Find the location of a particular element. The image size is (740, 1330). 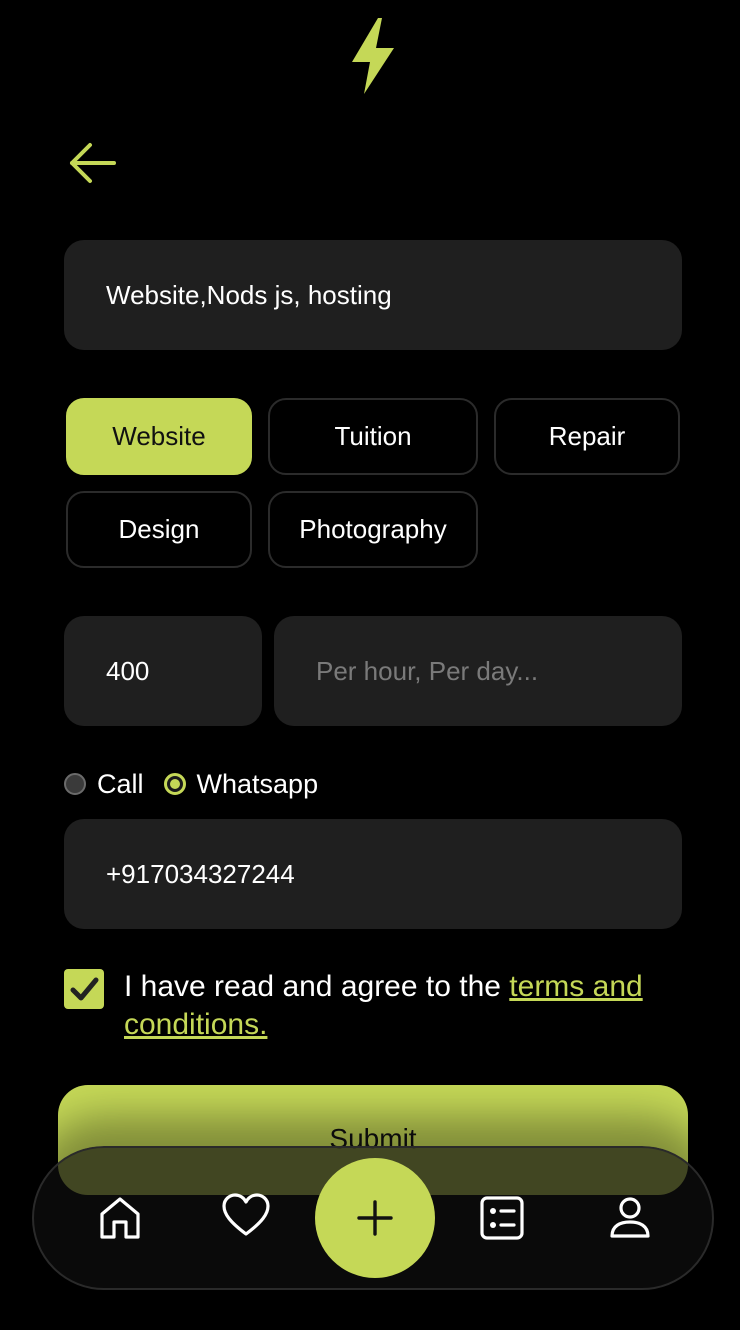

checkmark-icon is located at coordinates (84, 989).